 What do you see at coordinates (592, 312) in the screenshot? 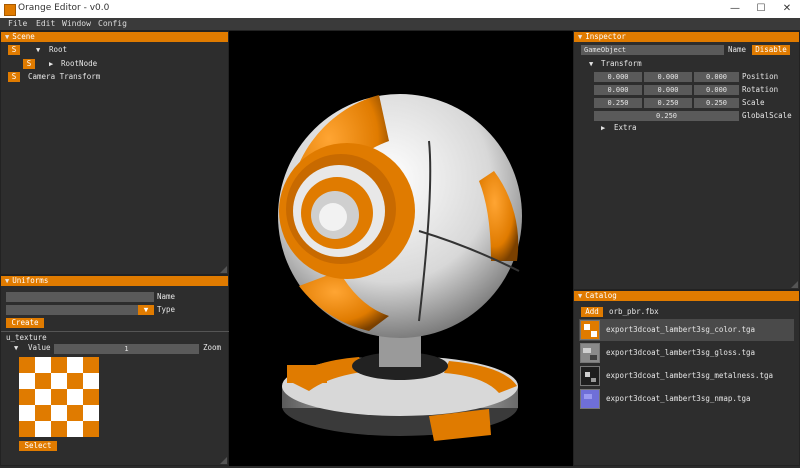
I see `add-button: Add` at bounding box center [592, 312].